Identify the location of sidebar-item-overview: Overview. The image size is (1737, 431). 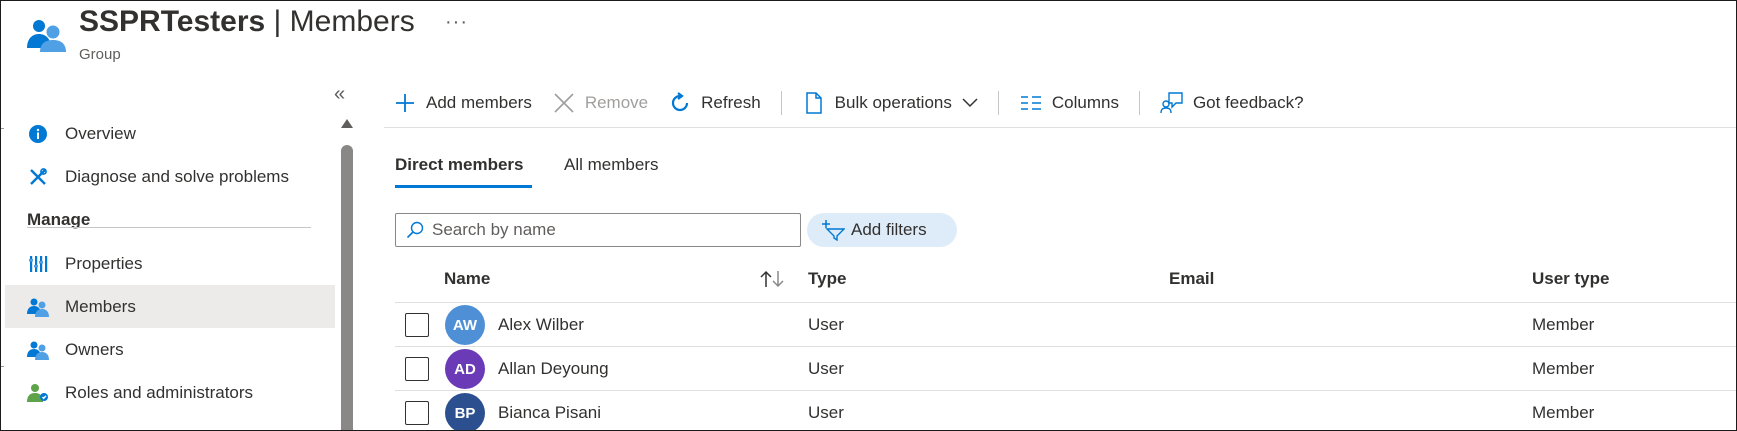
(170, 133).